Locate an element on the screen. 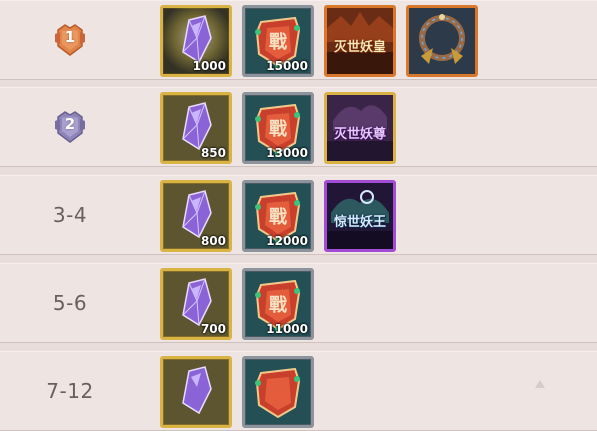  reward-slot: 惊世妖王 is located at coordinates (360, 216).